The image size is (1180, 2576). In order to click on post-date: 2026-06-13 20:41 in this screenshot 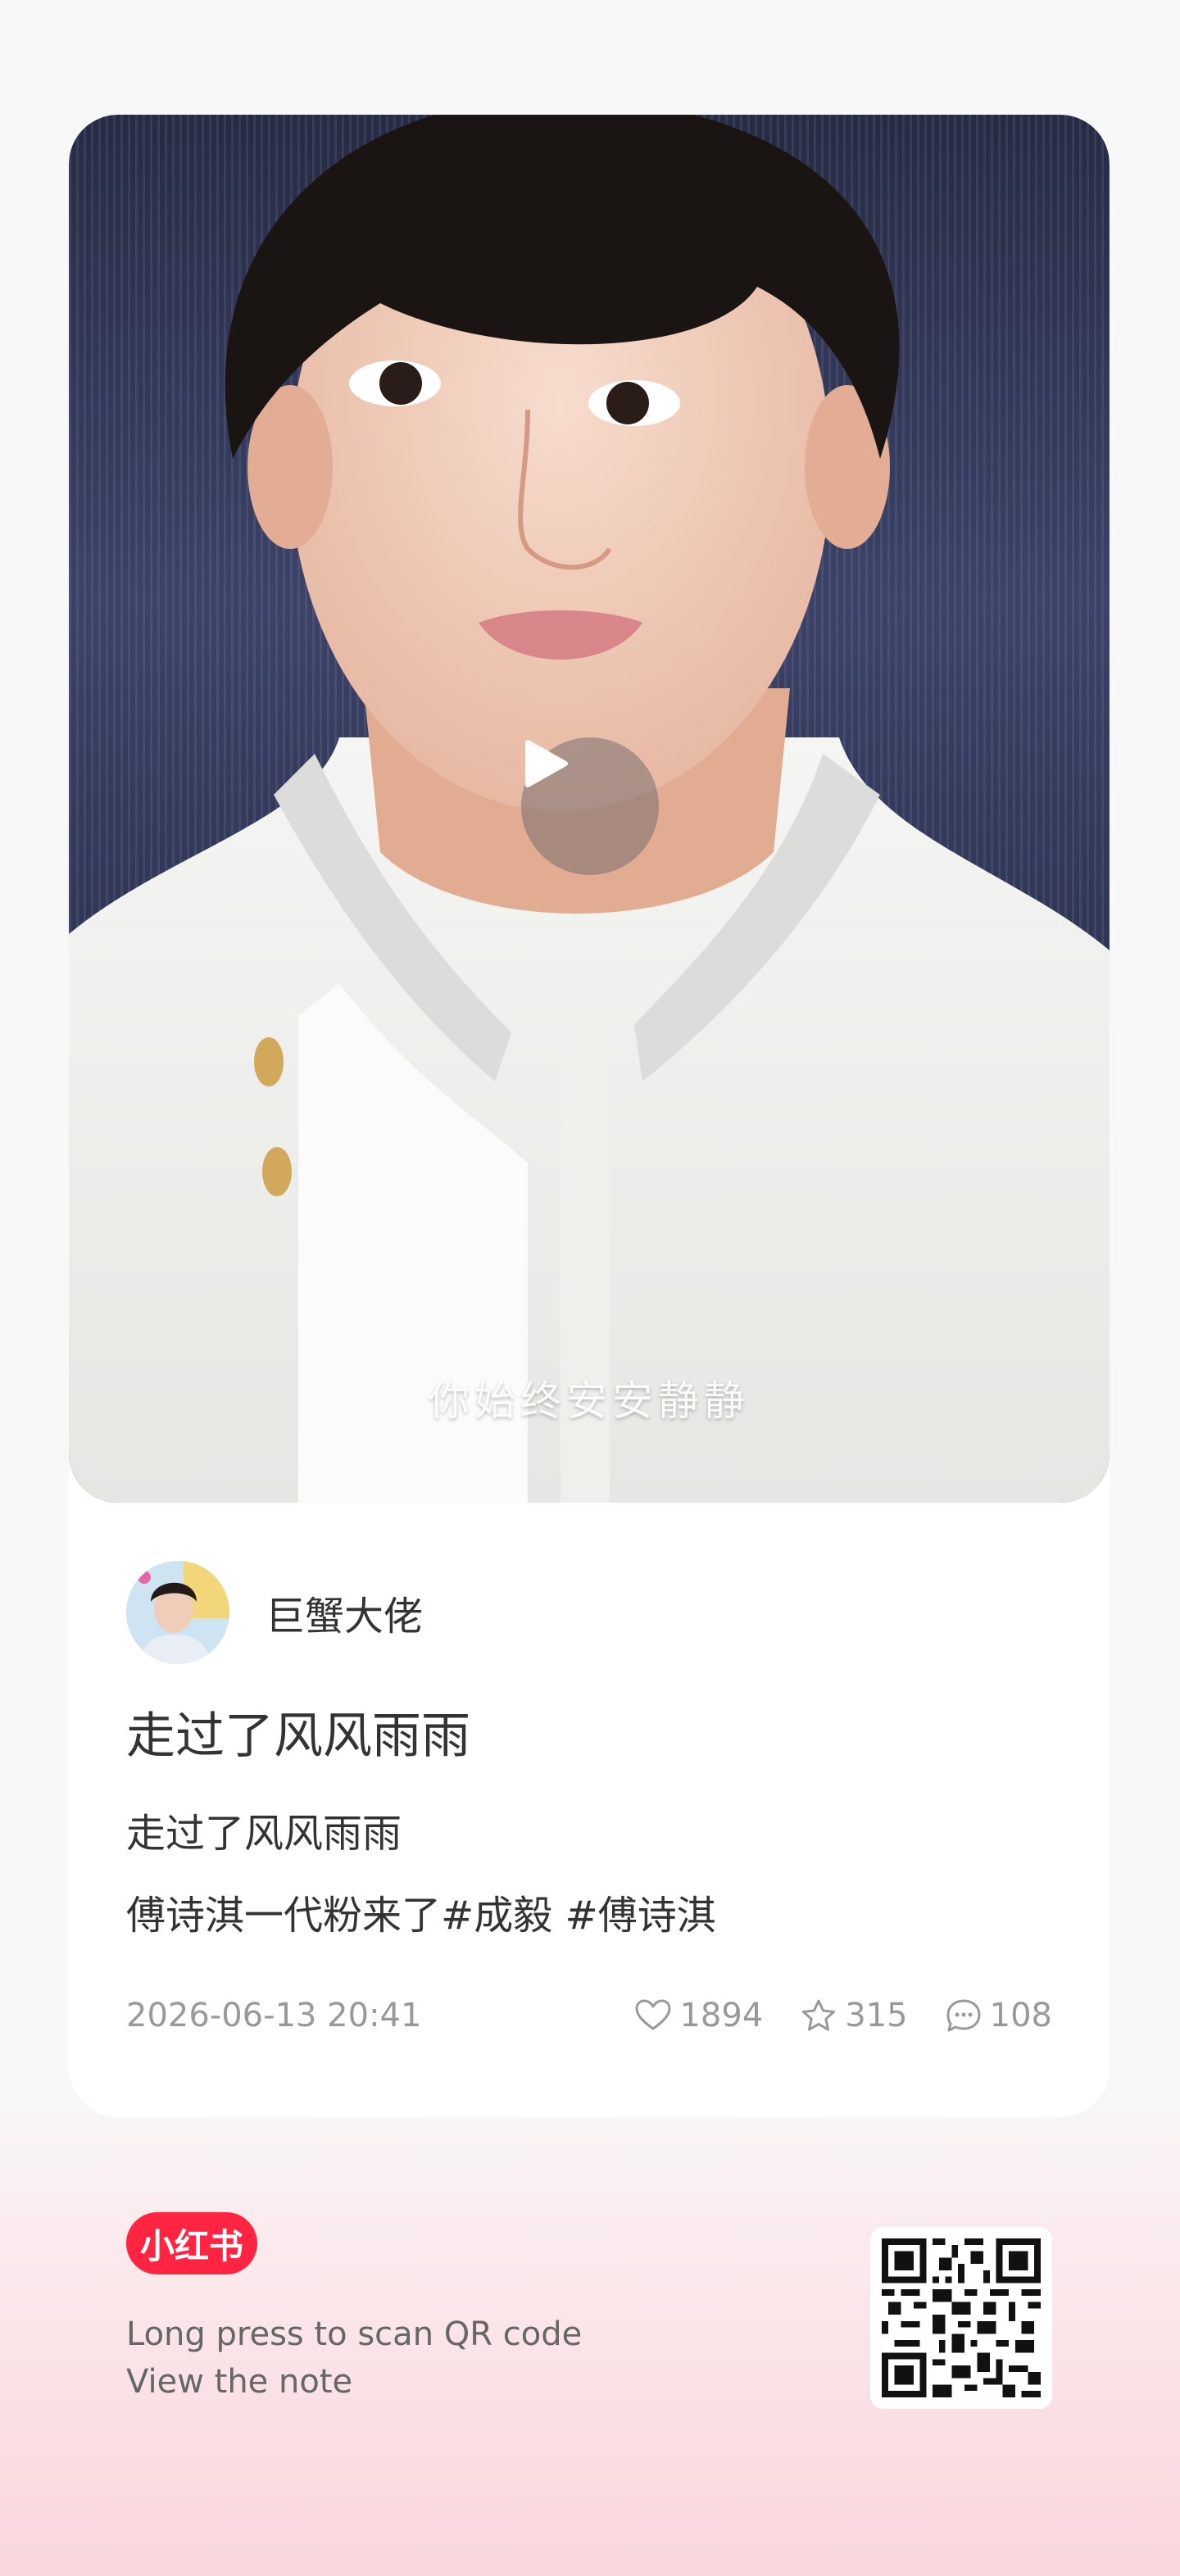, I will do `click(274, 2015)`.